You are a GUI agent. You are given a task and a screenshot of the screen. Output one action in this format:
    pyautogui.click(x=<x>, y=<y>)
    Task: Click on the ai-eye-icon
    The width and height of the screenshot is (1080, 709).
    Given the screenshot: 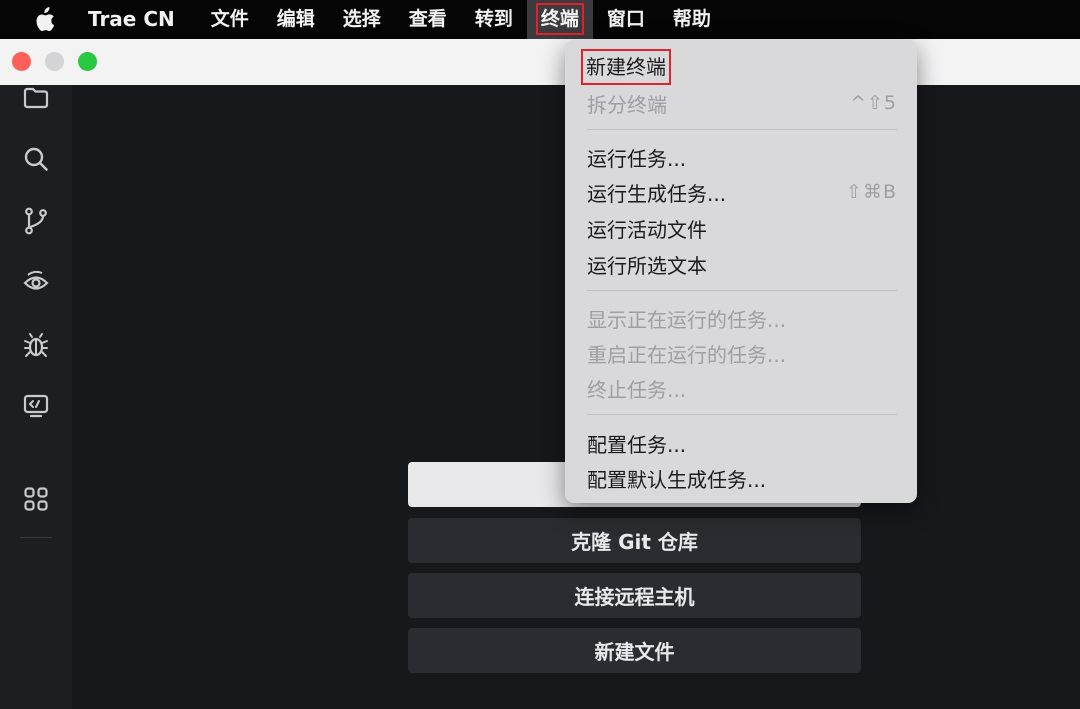 What is the action you would take?
    pyautogui.click(x=36, y=283)
    